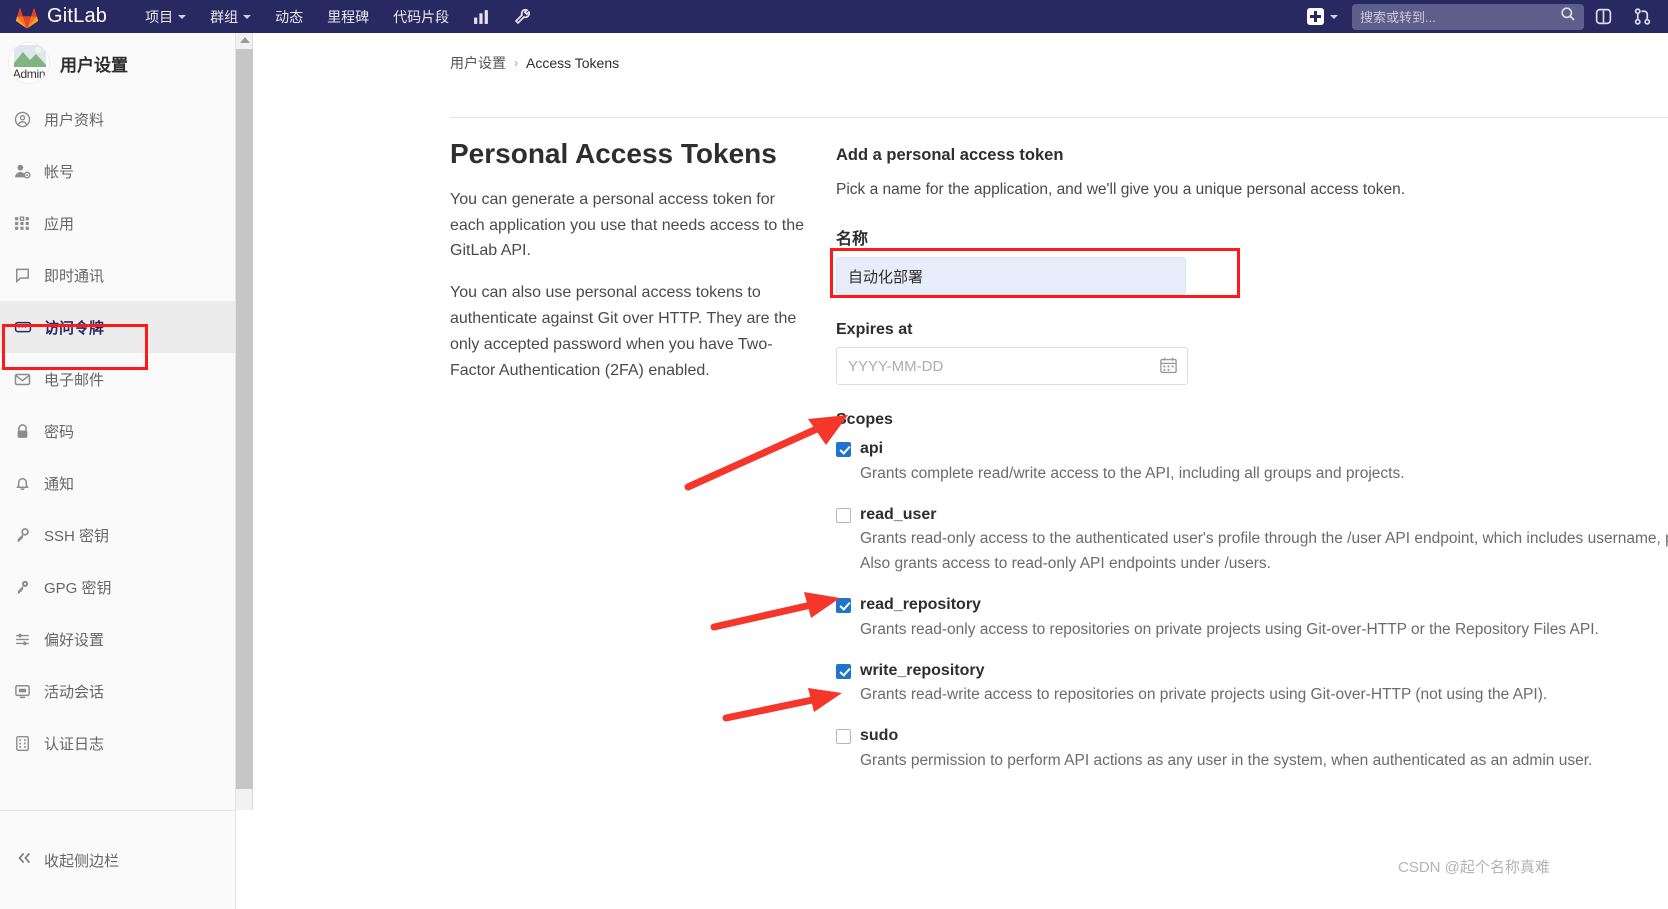 This screenshot has height=909, width=1668. Describe the element at coordinates (481, 16) in the screenshot. I see `analytics-chart-icon` at that location.